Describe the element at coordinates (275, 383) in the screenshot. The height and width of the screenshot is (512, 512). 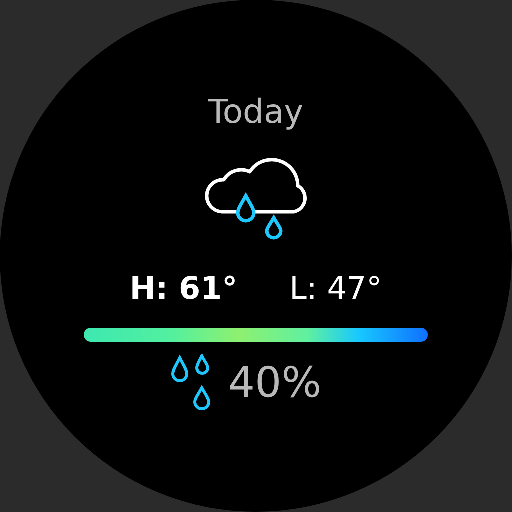
I see `precipitation-chance: 40%` at that location.